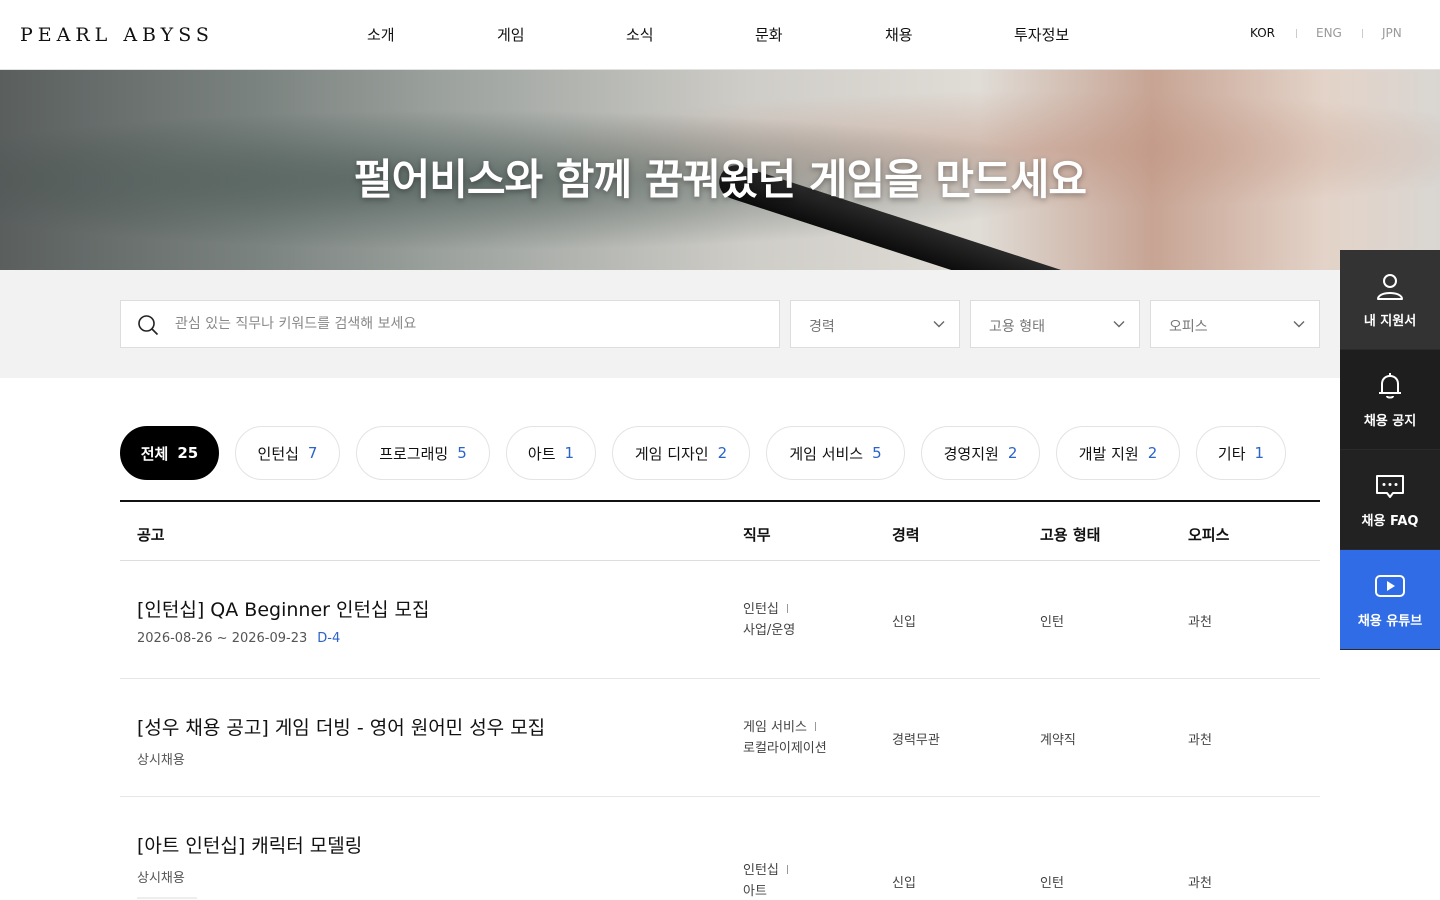 The image size is (1440, 900). What do you see at coordinates (1055, 324) in the screenshot?
I see `filter-employment-select: 고용 형태` at bounding box center [1055, 324].